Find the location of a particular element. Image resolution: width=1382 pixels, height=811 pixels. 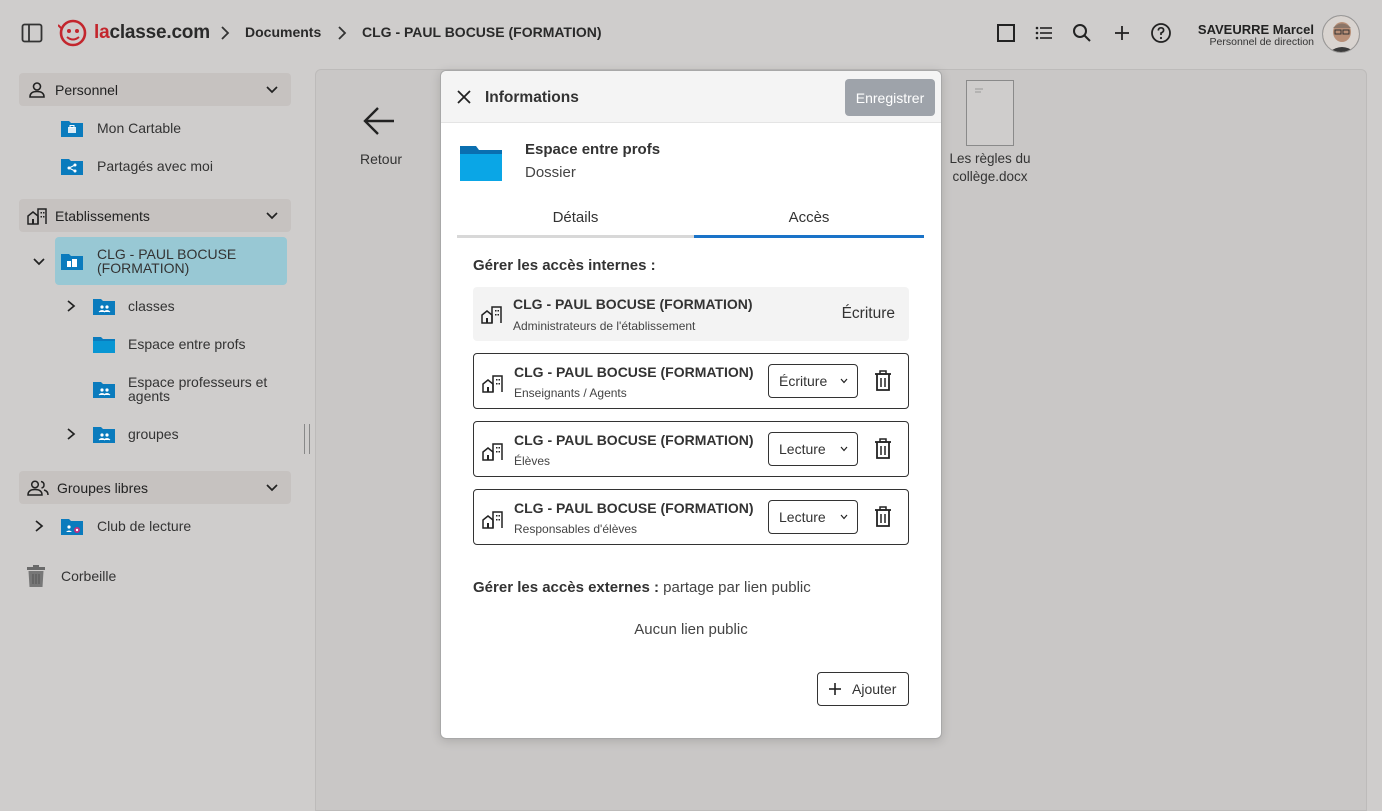

sidebar-item-espace-entre-profs: Espace entre profs is located at coordinates (169, 344).